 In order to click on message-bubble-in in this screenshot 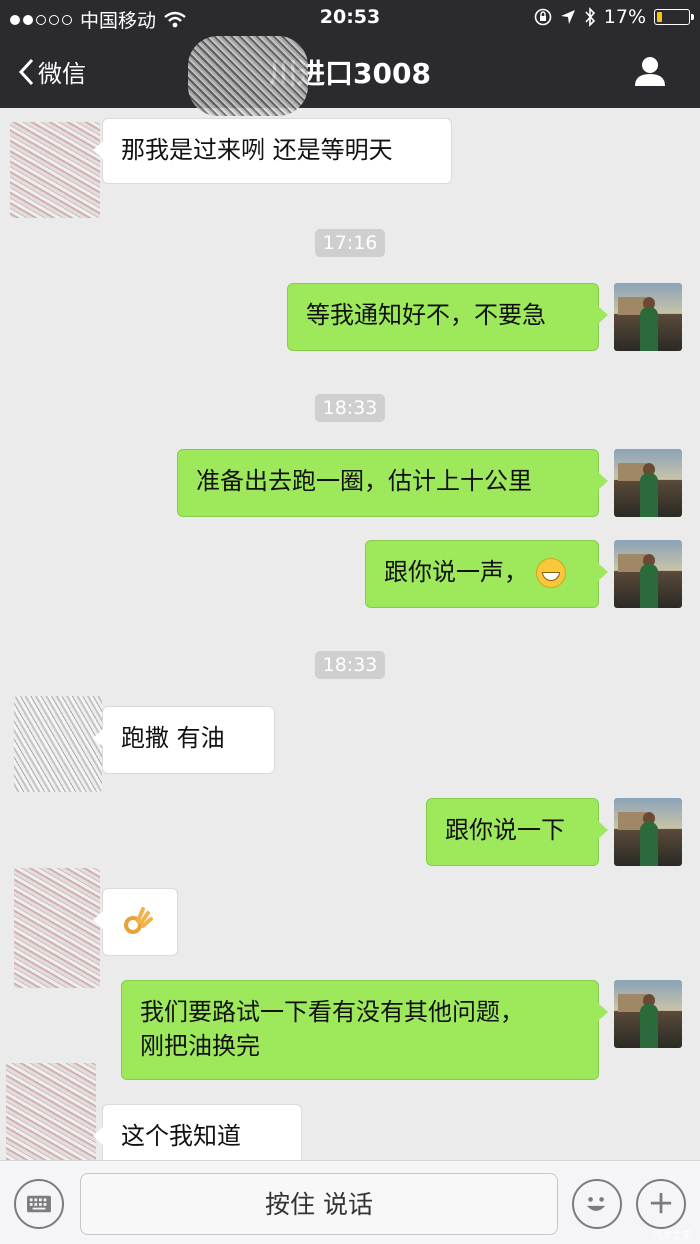, I will do `click(135, 922)`.